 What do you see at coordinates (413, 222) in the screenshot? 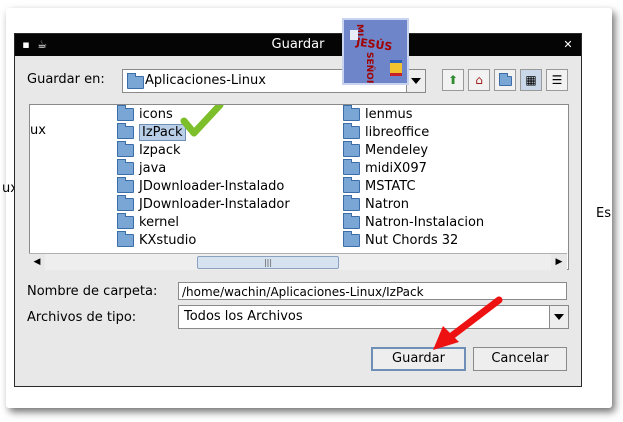
I see `list-item: Natron-Instalacion` at bounding box center [413, 222].